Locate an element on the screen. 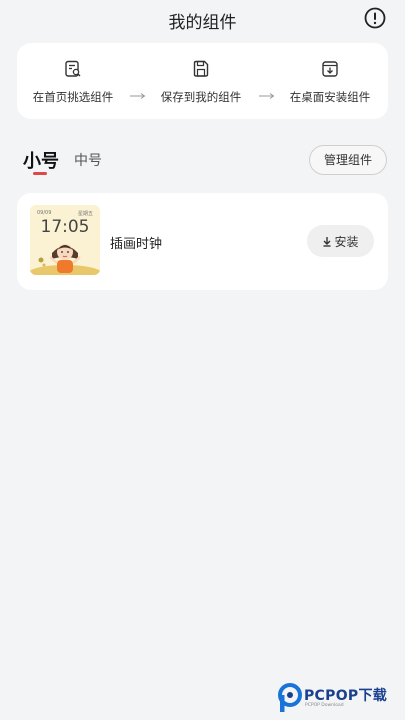  exclamation-circle-icon is located at coordinates (375, 18).